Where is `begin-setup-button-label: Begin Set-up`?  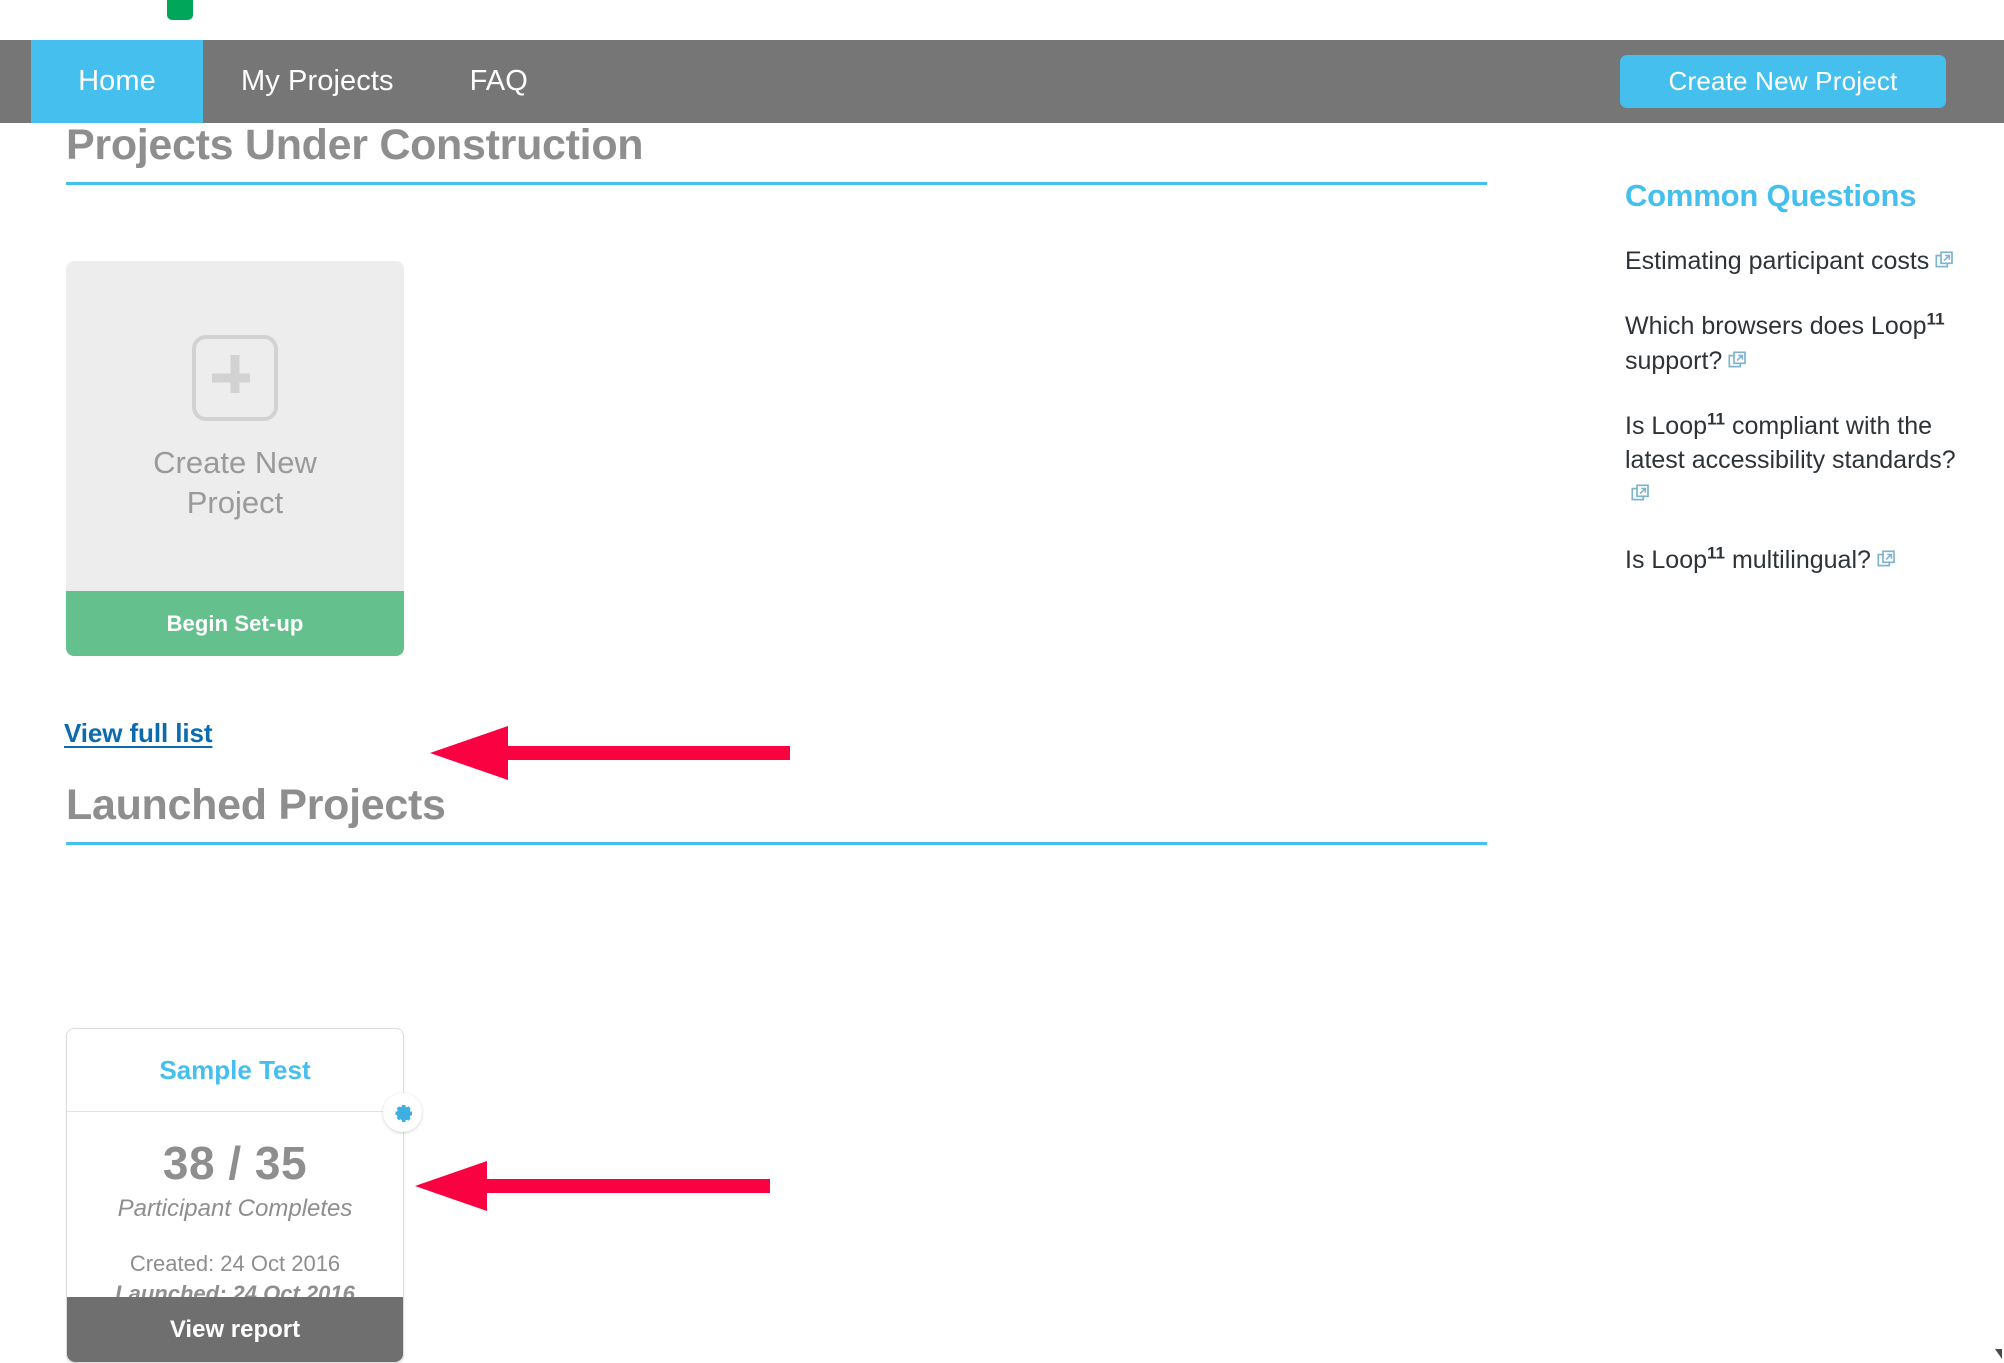 begin-setup-button-label: Begin Set-up is located at coordinates (235, 623).